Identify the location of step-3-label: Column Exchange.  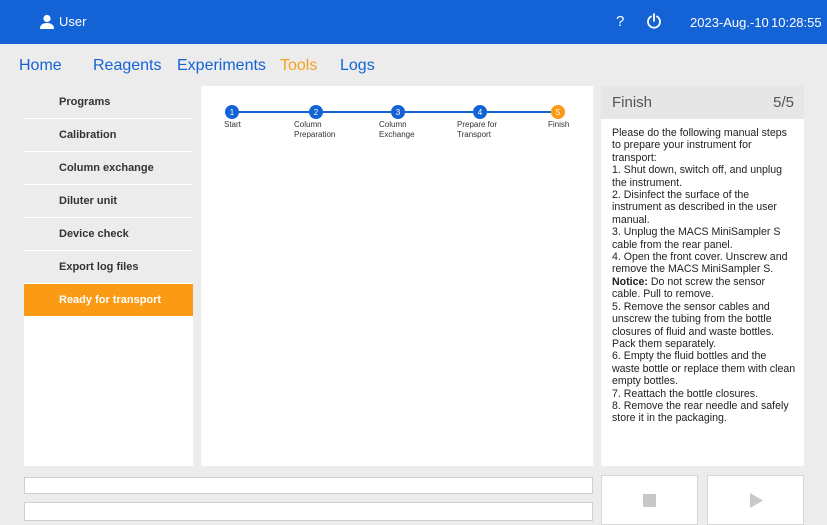
(397, 130).